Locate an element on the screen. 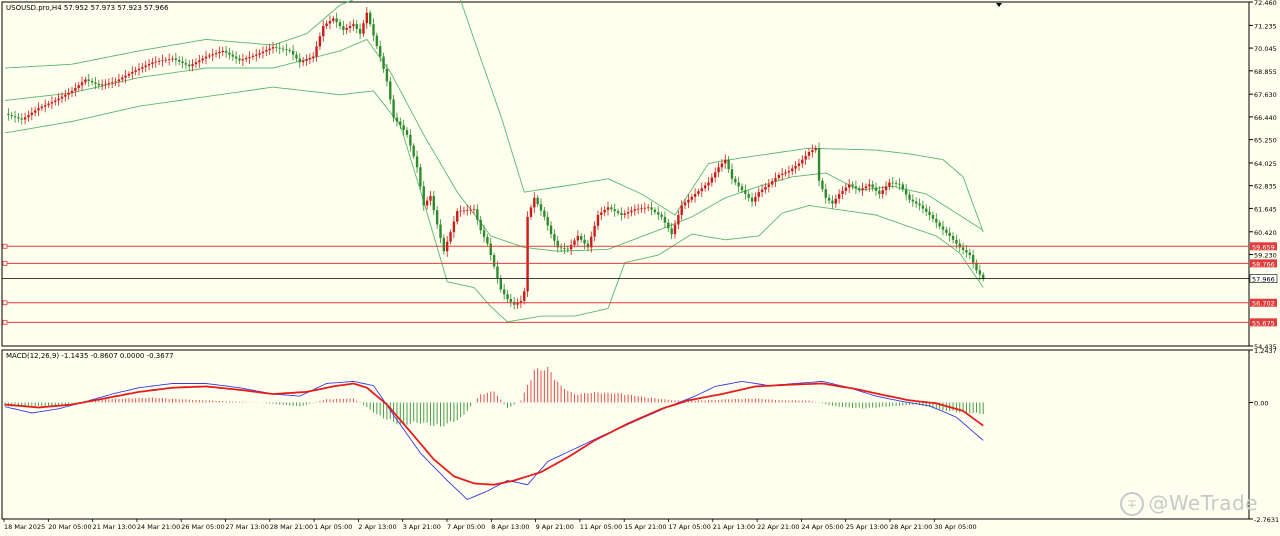  price-tick-label: 64.025 is located at coordinates (1265, 164).